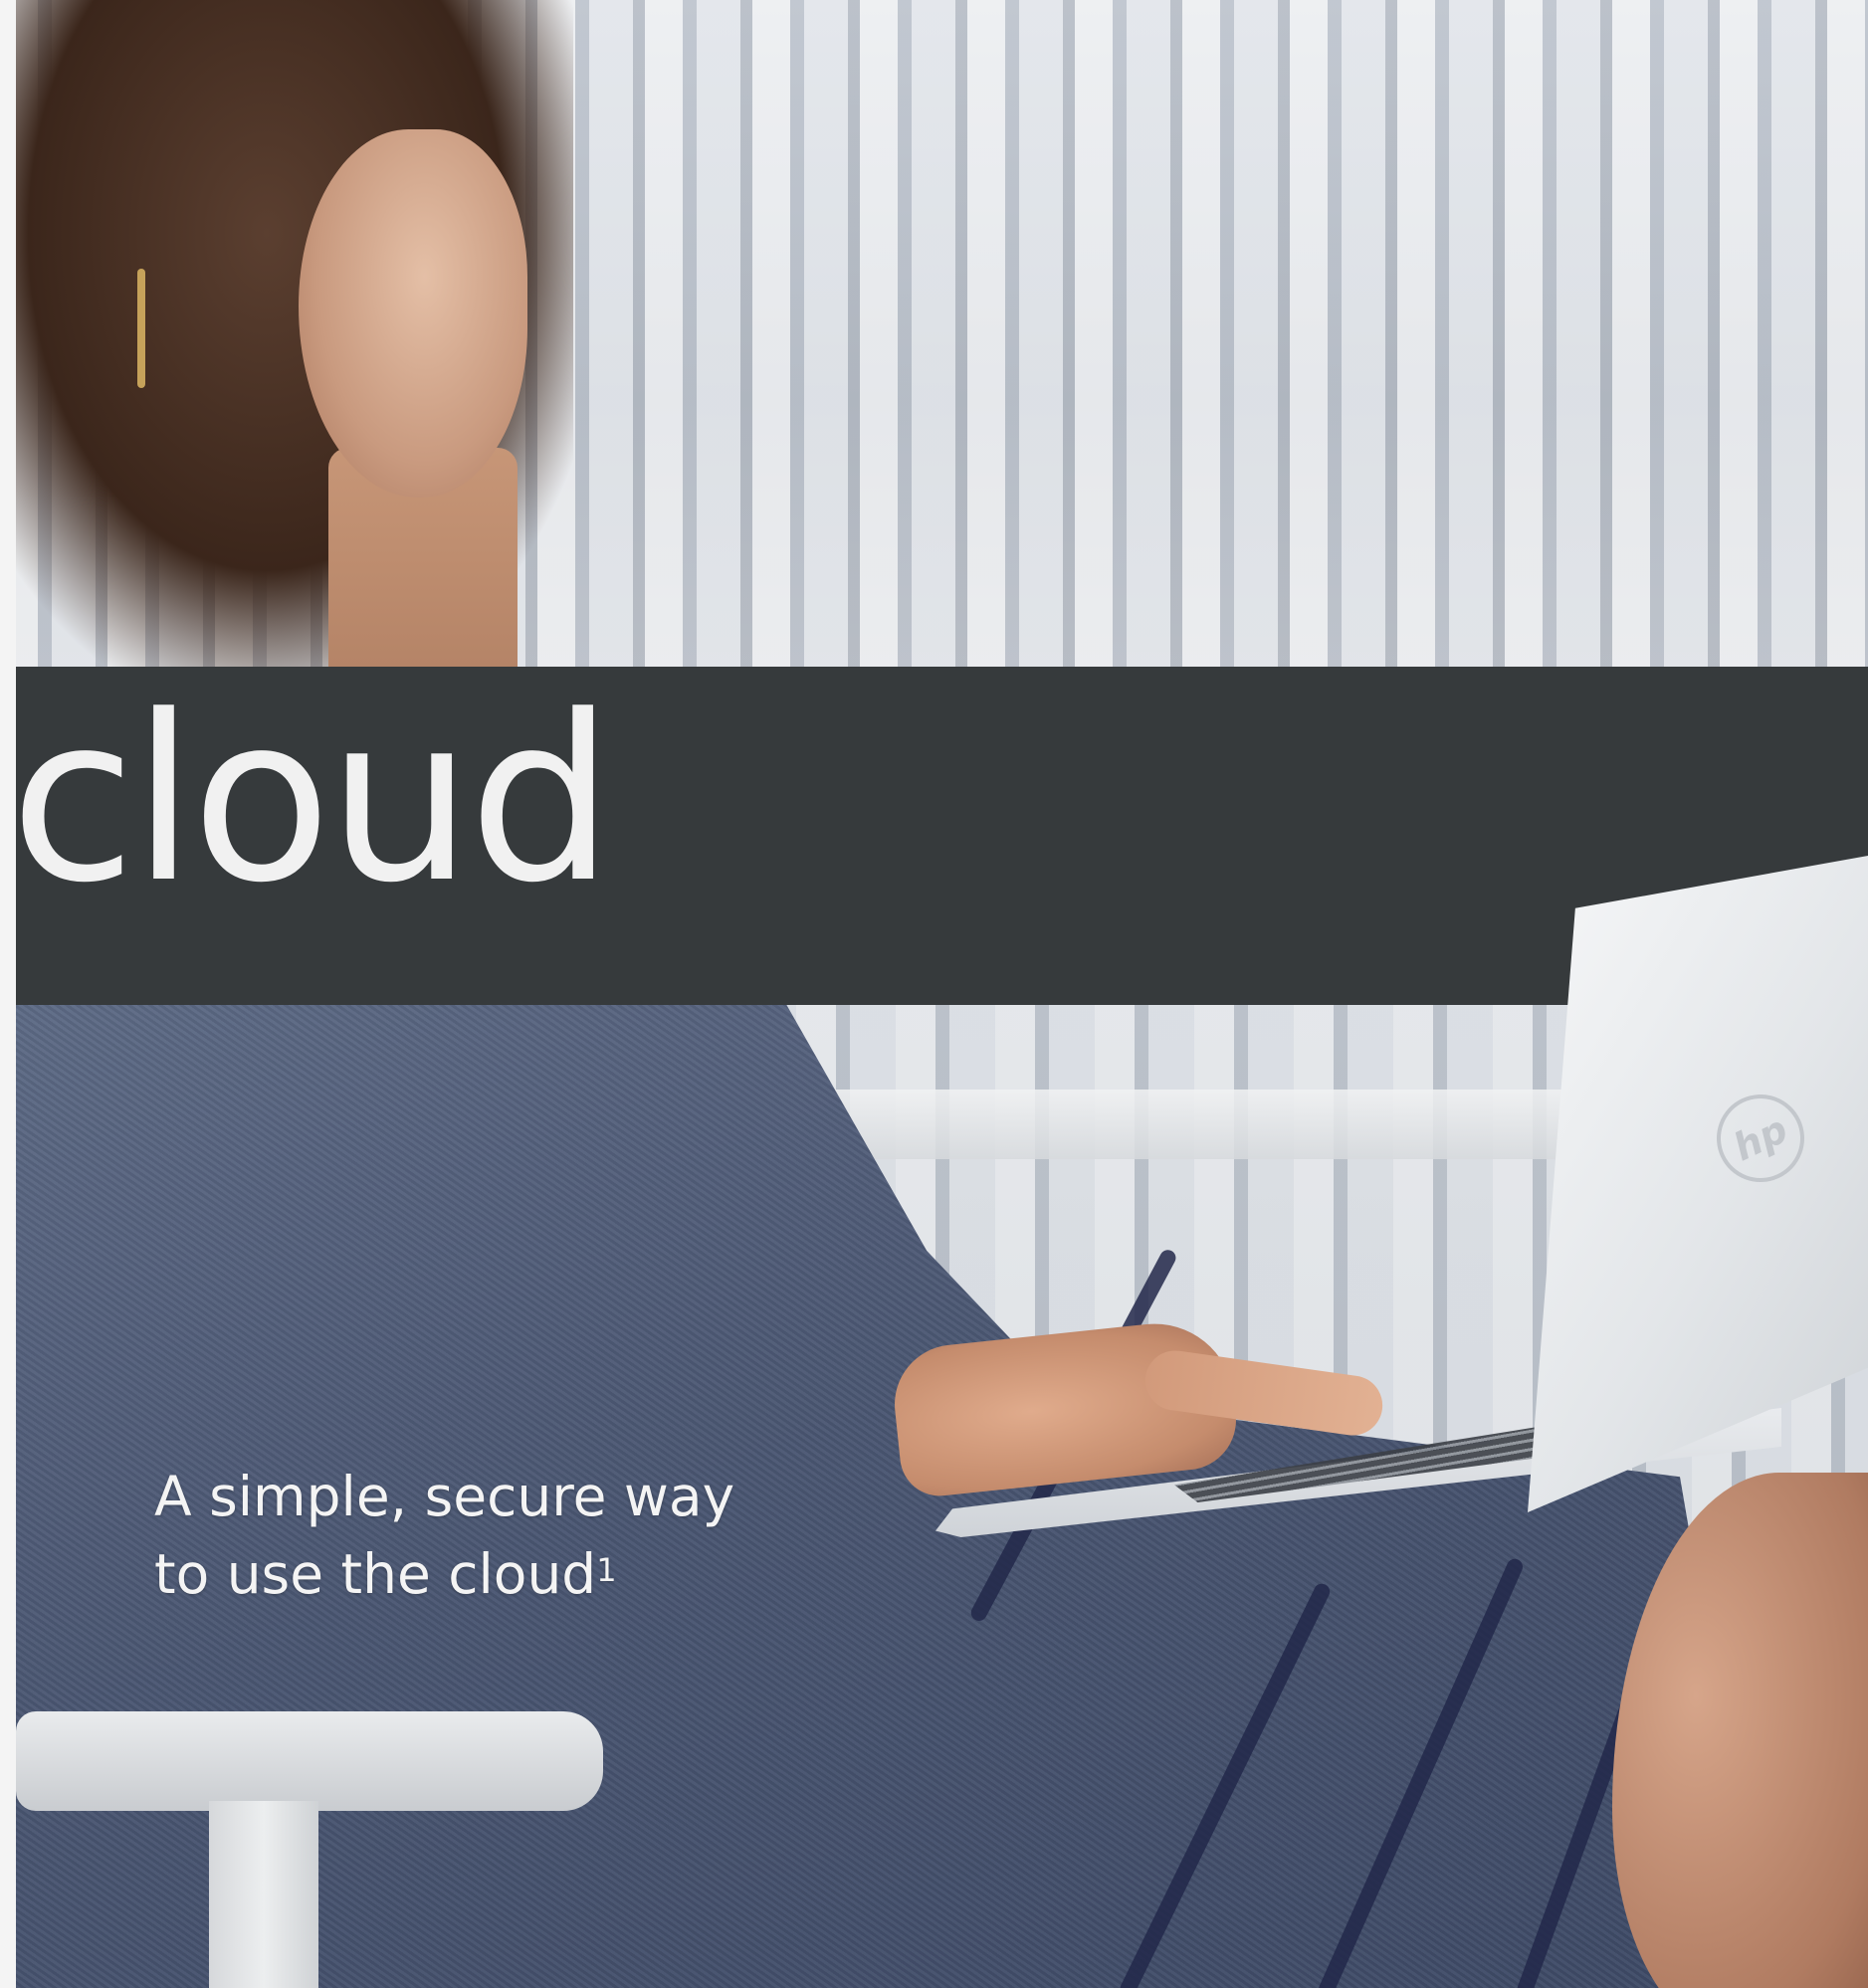  I want to click on earring, so click(141, 328).